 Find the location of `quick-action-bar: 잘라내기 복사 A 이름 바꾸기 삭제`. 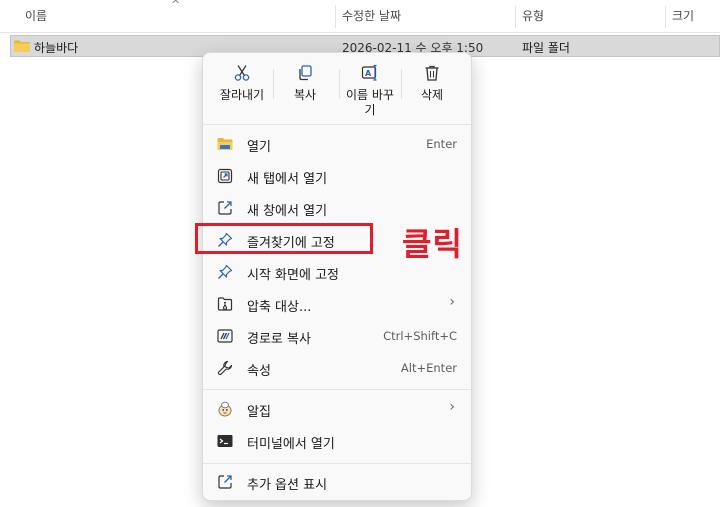

quick-action-bar: 잘라내기 복사 A 이름 바꾸기 삭제 is located at coordinates (337, 92).